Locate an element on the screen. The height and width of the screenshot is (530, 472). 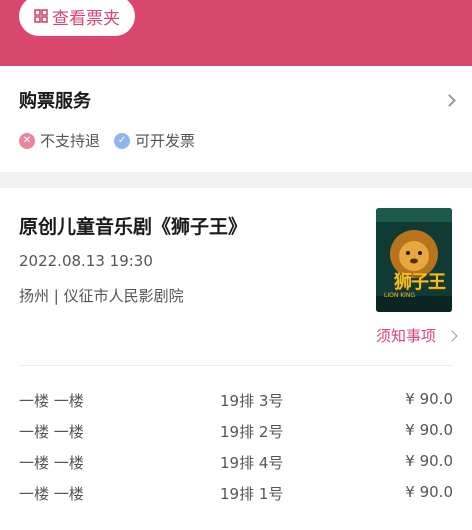
view-ticket-wallet-button: 查看票夹 is located at coordinates (77, 18).